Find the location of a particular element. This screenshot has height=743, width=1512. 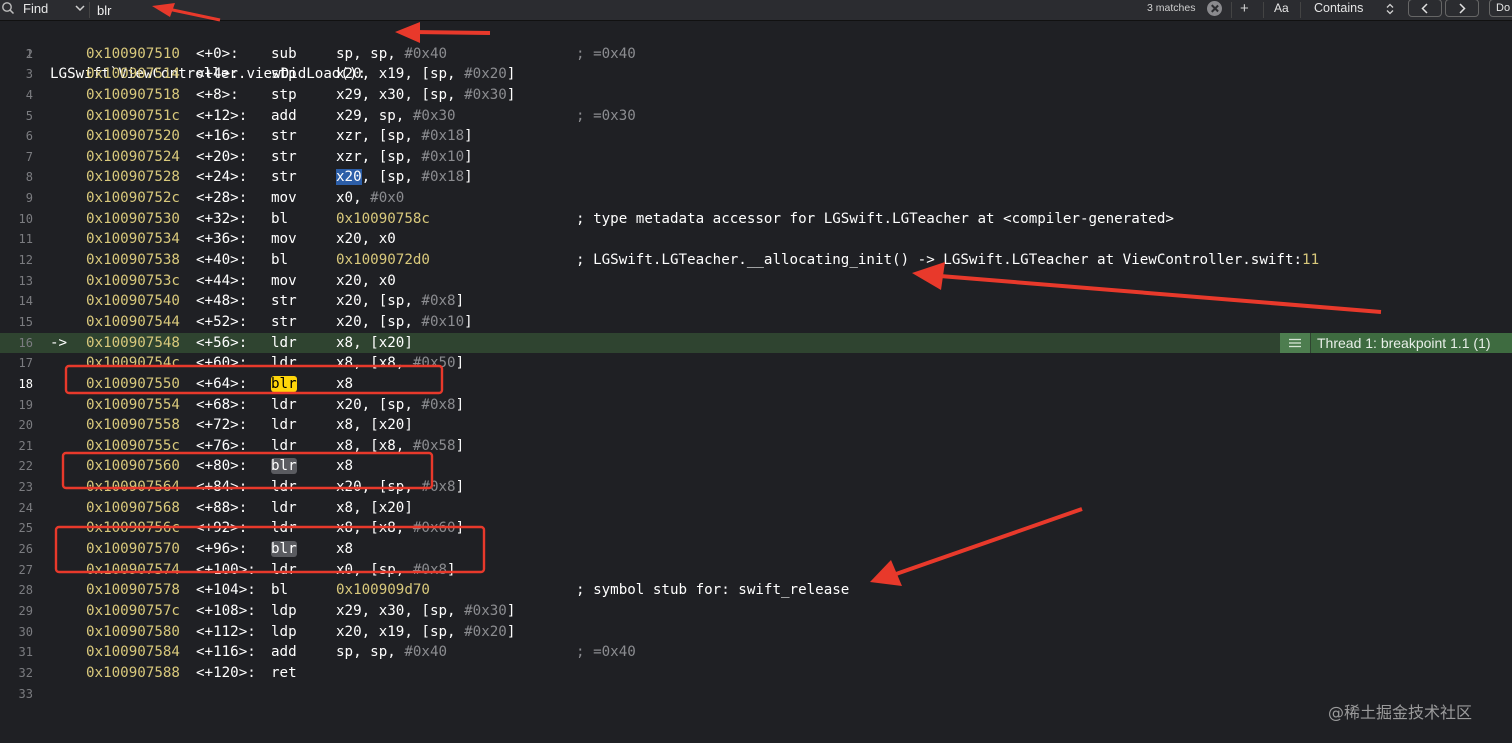

line-number: 17 is located at coordinates (18, 363).